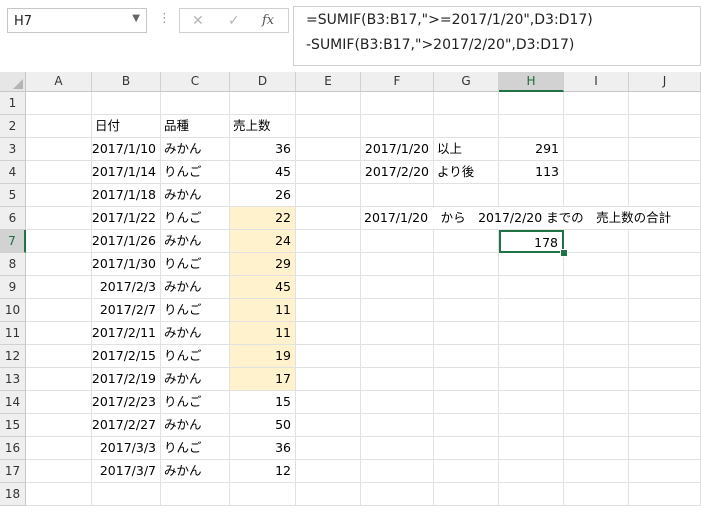  What do you see at coordinates (665, 494) in the screenshot?
I see `cell-j18` at bounding box center [665, 494].